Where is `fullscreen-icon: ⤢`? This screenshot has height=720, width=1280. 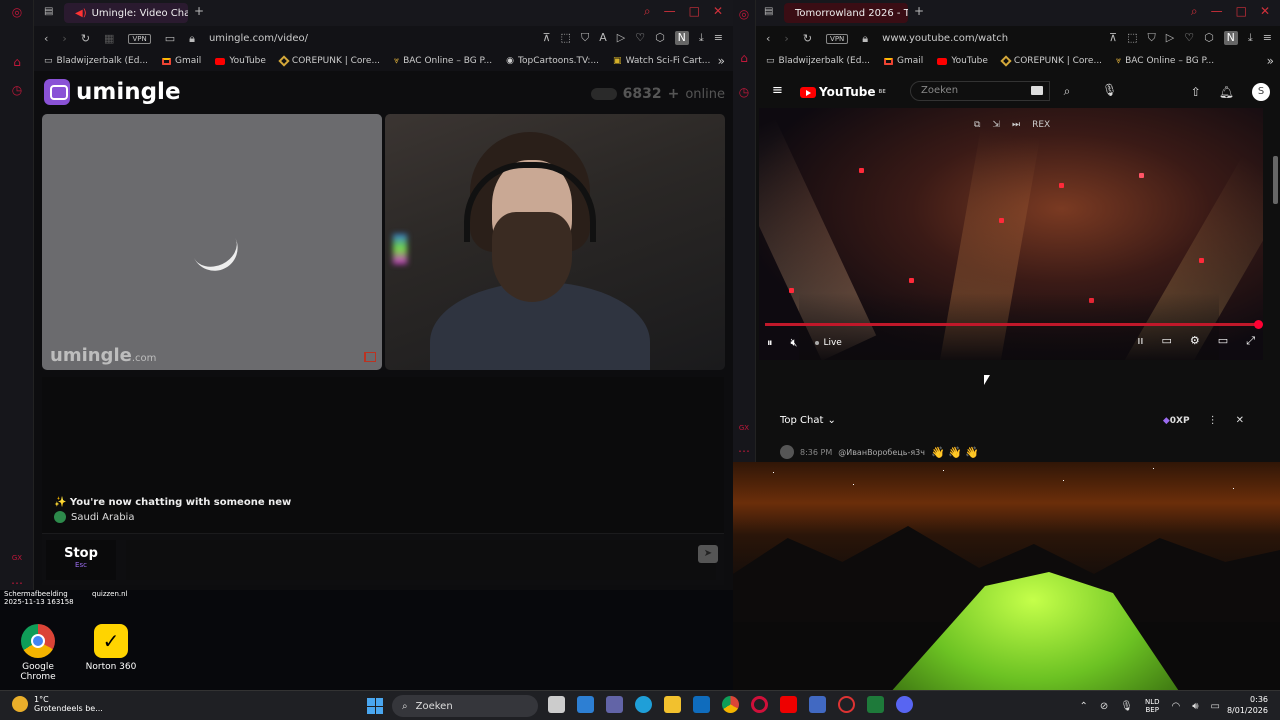
fullscreen-icon: ⤢ is located at coordinates (1250, 341).